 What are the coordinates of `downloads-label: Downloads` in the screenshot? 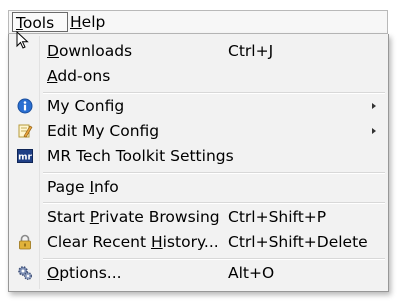 It's located at (89, 51).